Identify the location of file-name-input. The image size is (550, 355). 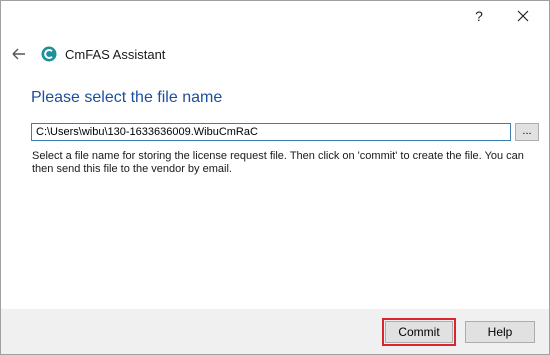
(271, 132).